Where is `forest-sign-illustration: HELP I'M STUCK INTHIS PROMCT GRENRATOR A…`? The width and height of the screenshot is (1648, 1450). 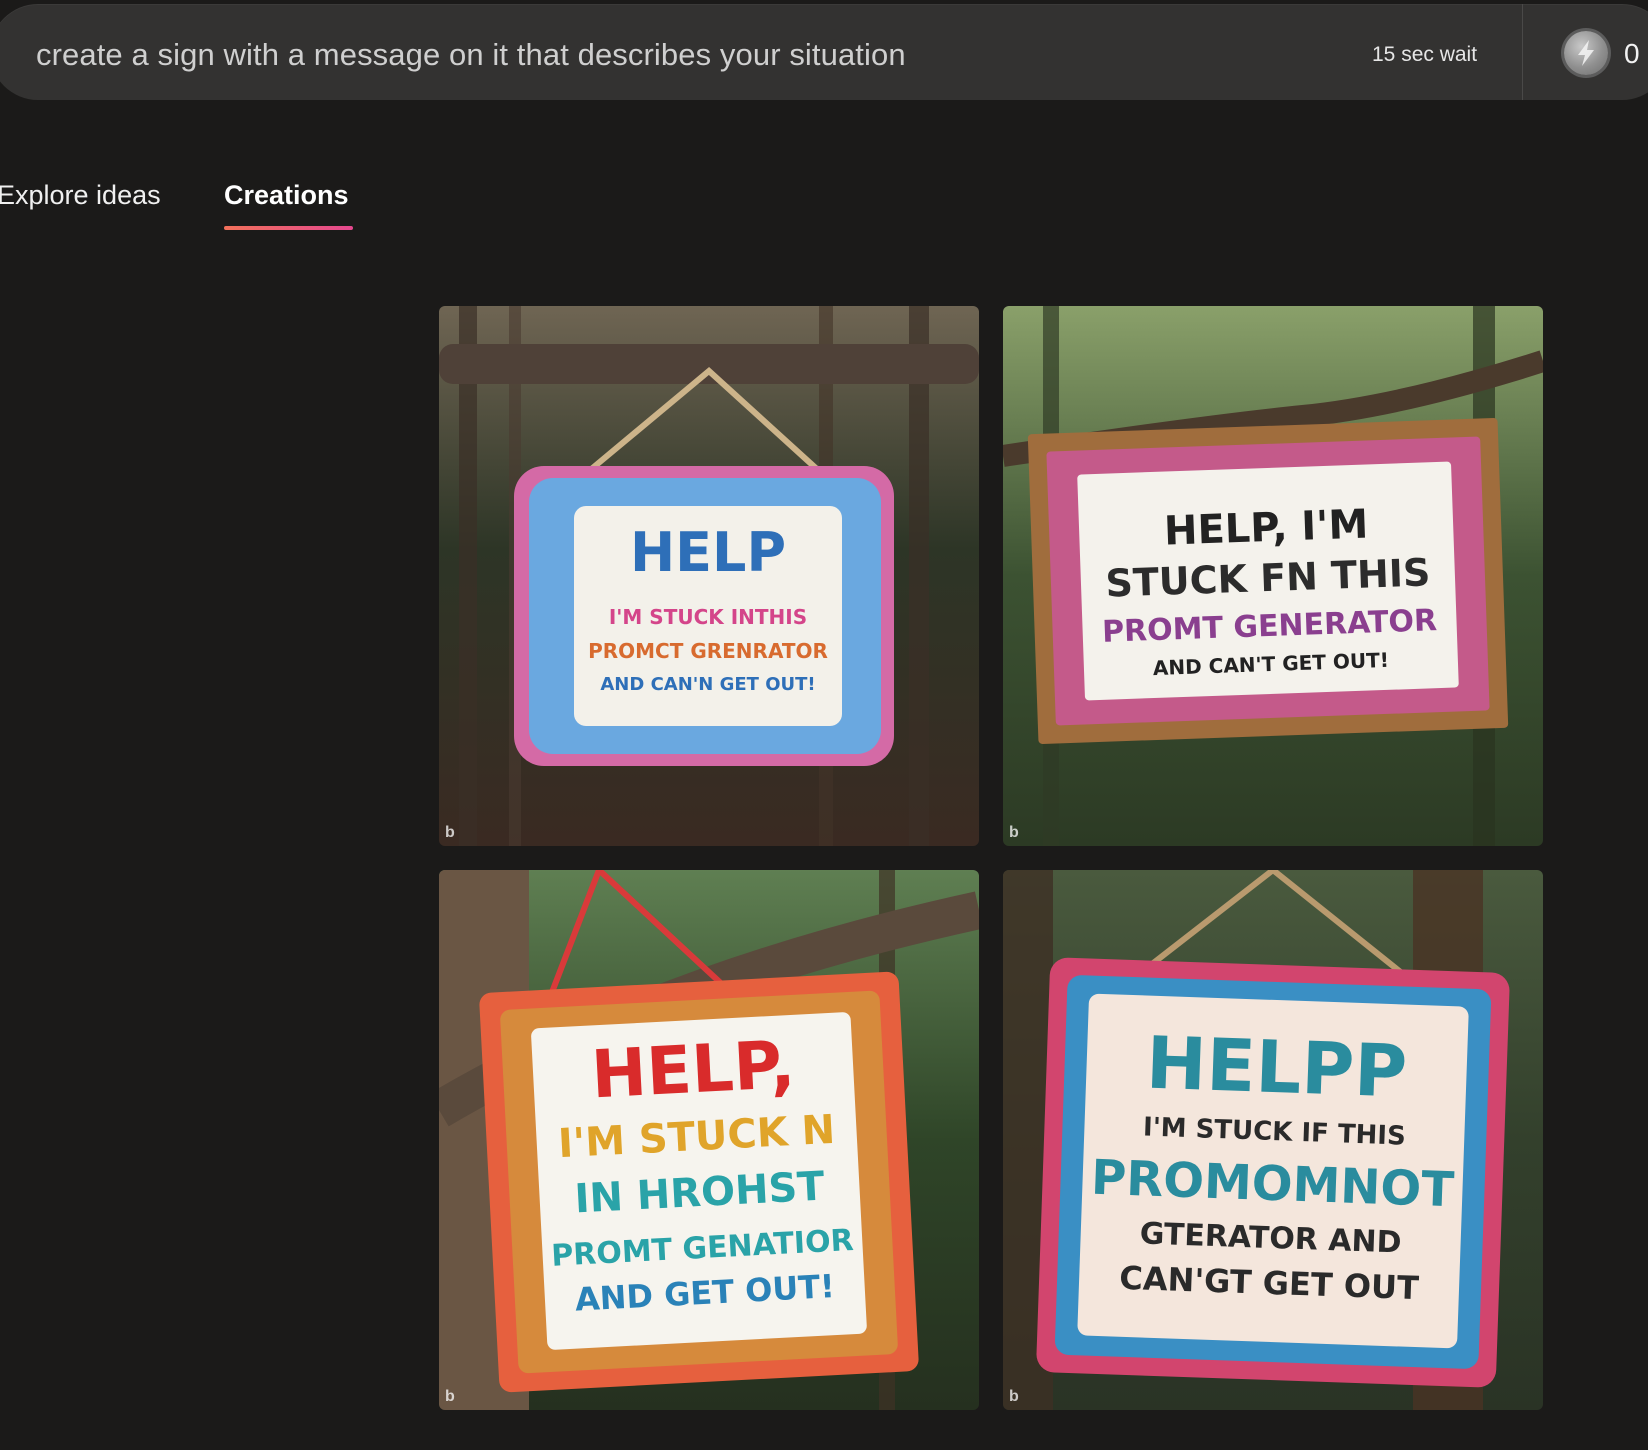
forest-sign-illustration: HELP I'M STUCK INTHIS PROMCT GRENRATOR A… is located at coordinates (709, 576).